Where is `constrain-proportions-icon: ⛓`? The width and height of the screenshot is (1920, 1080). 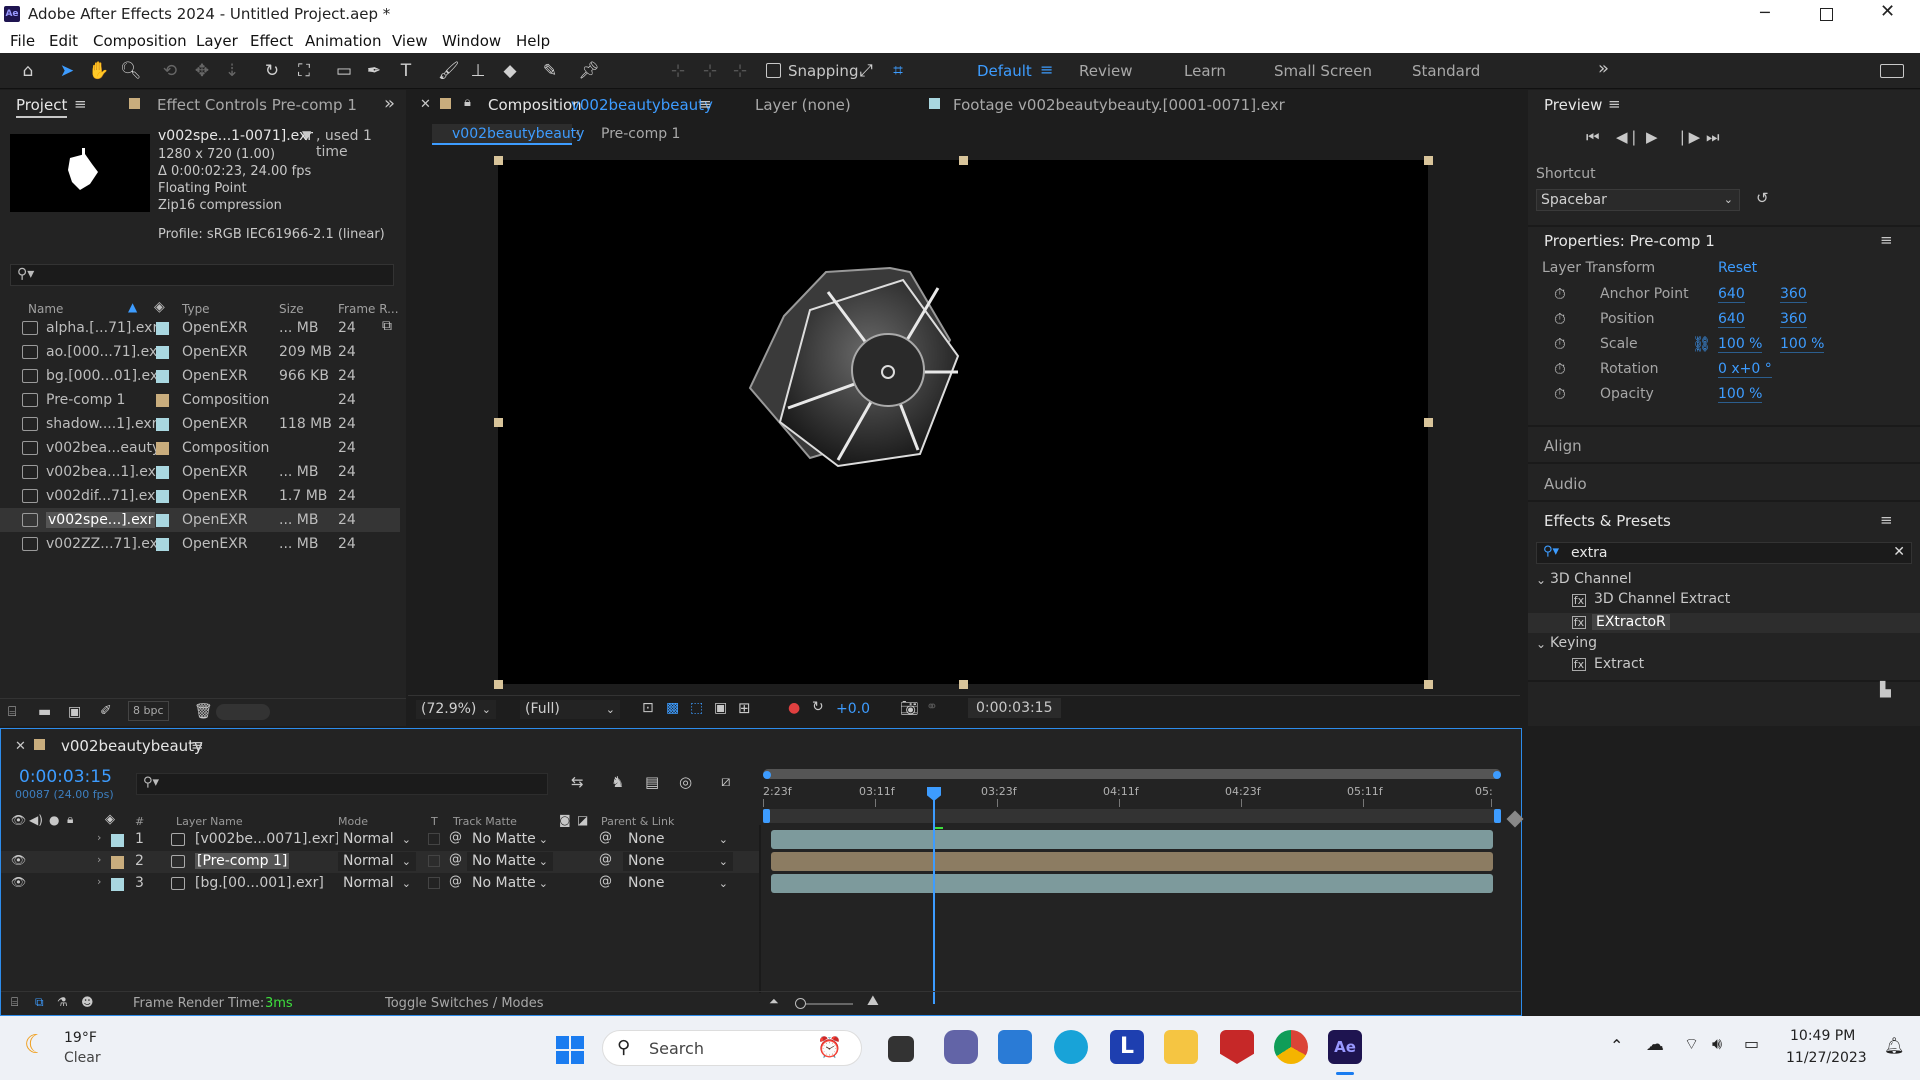
constrain-proportions-icon: ⛓ is located at coordinates (1701, 344).